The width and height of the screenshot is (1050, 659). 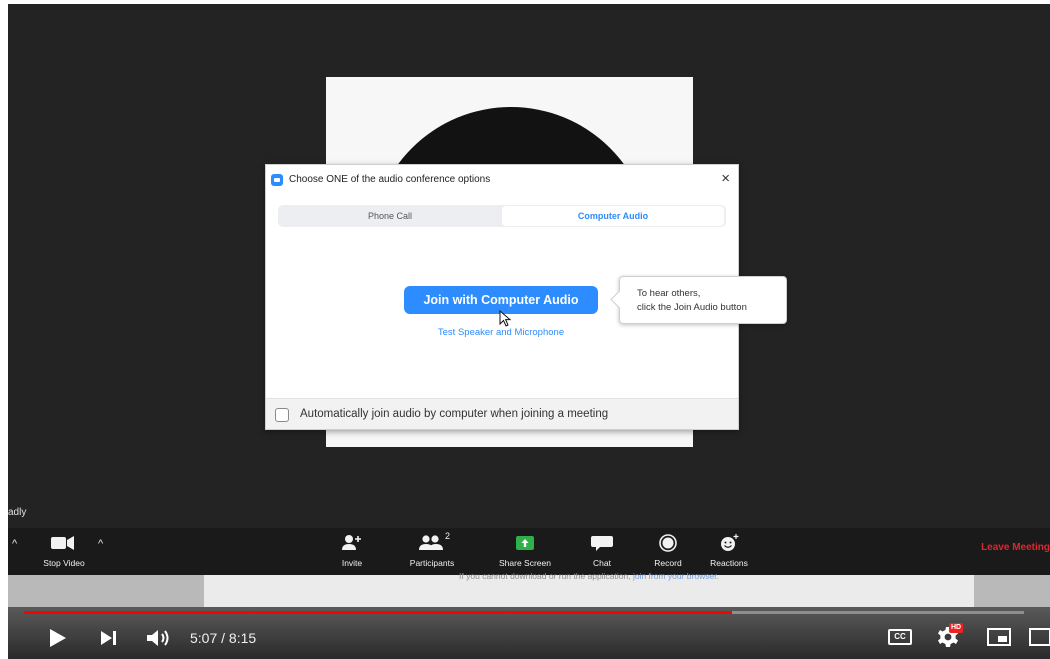 What do you see at coordinates (525, 543) in the screenshot?
I see `share-screen-icon` at bounding box center [525, 543].